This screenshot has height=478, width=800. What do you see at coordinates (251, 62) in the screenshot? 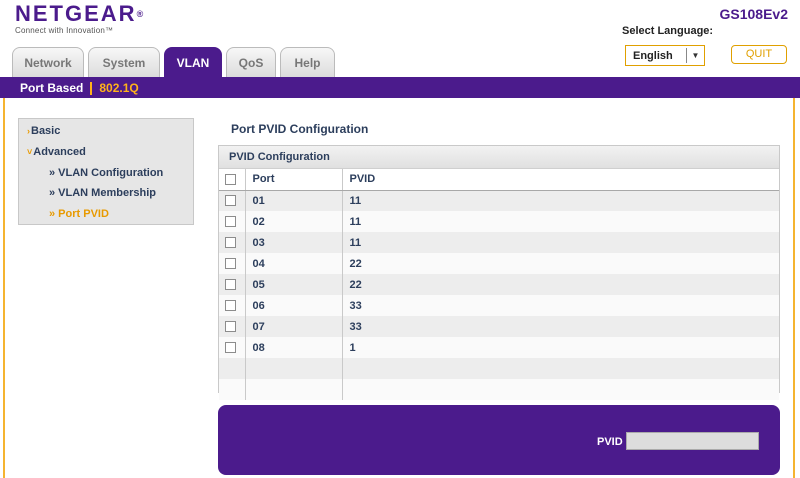
I see `tab-qos: QoS` at bounding box center [251, 62].